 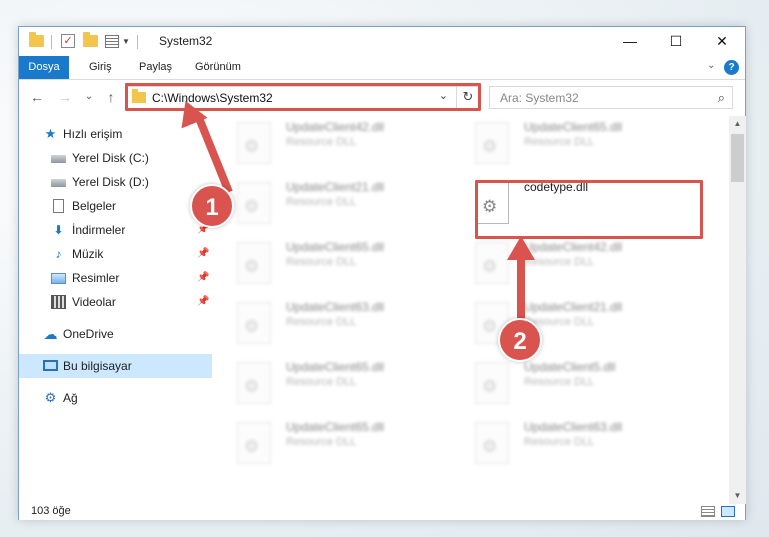 What do you see at coordinates (570, 367) in the screenshot?
I see `file-name: UpdateClient5.dll` at bounding box center [570, 367].